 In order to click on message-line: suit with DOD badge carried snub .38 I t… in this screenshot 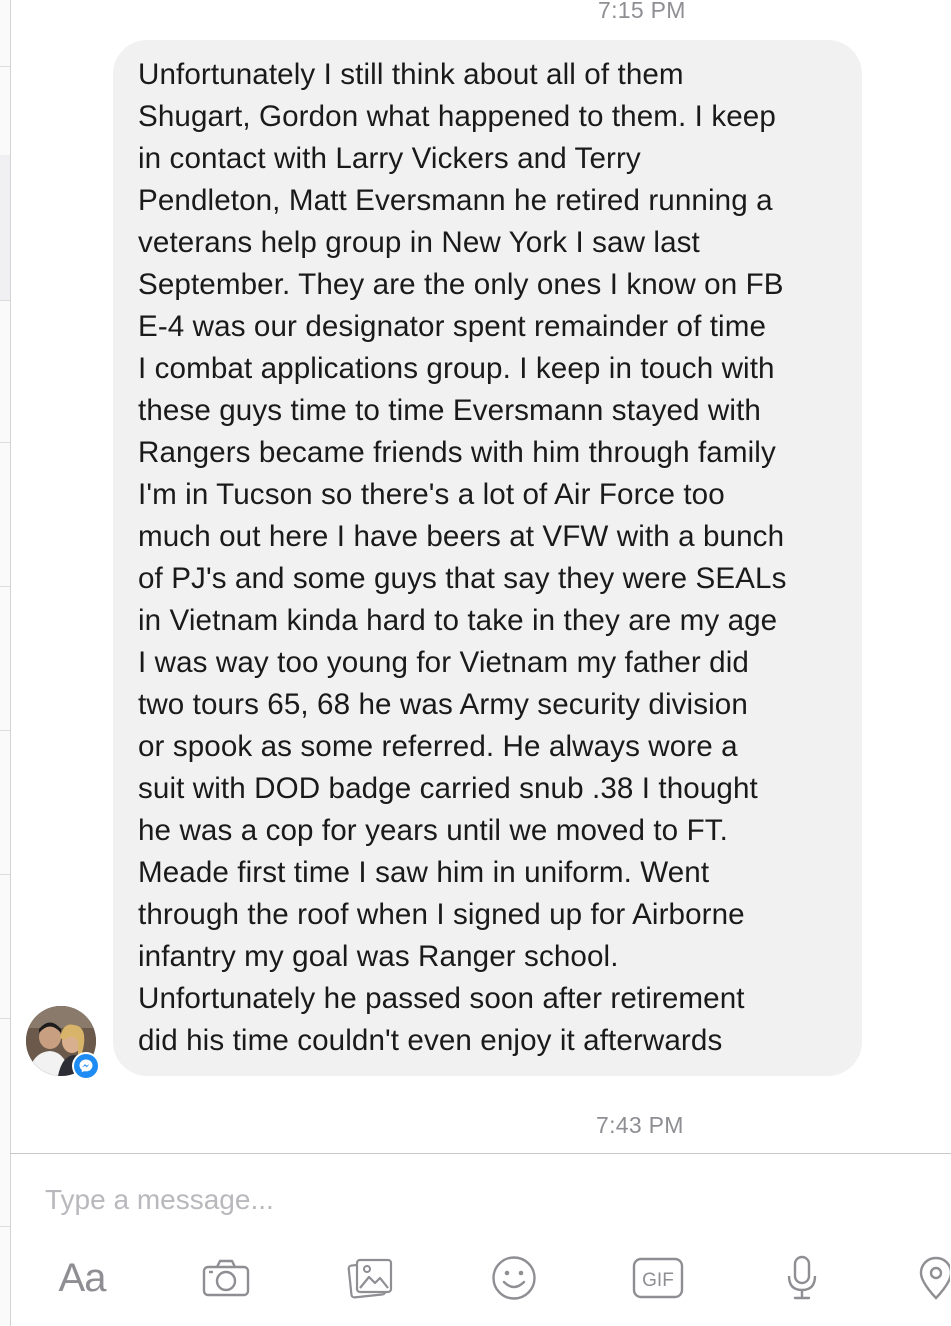, I will do `click(448, 788)`.